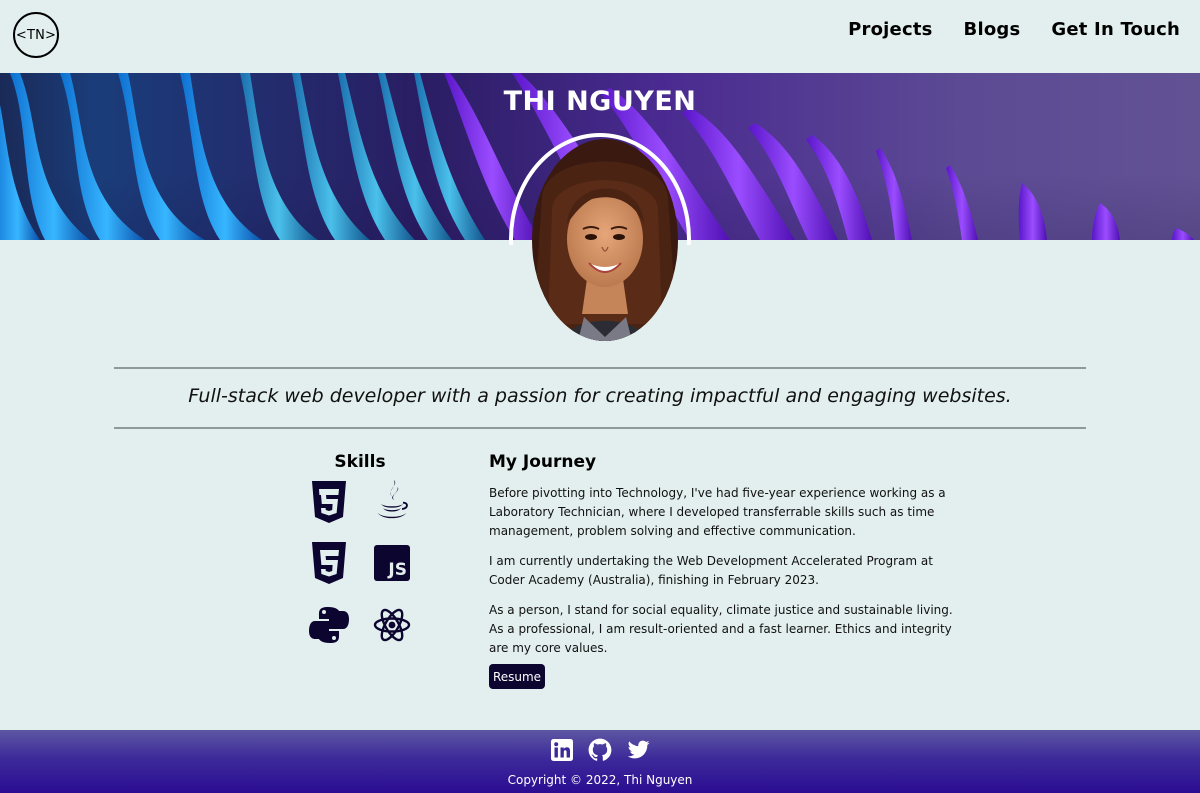 This screenshot has height=793, width=1200. I want to click on hero-name: THI NGUYEN, so click(600, 101).